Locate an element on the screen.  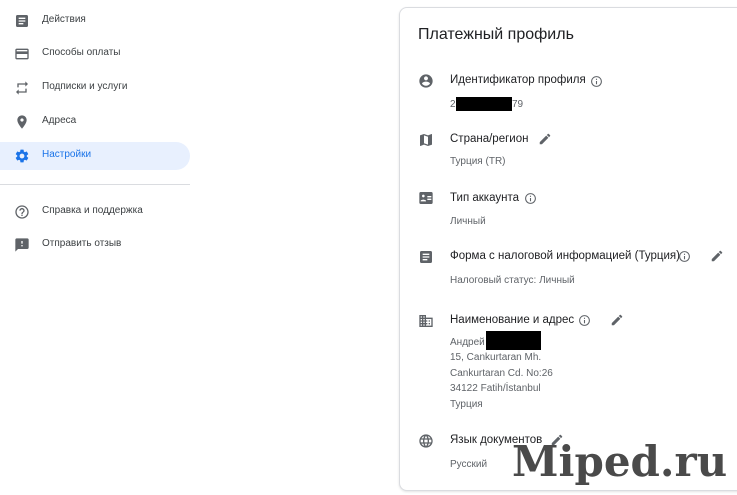
sidebar-item-feedback: Отправить отзыв is located at coordinates (95, 245).